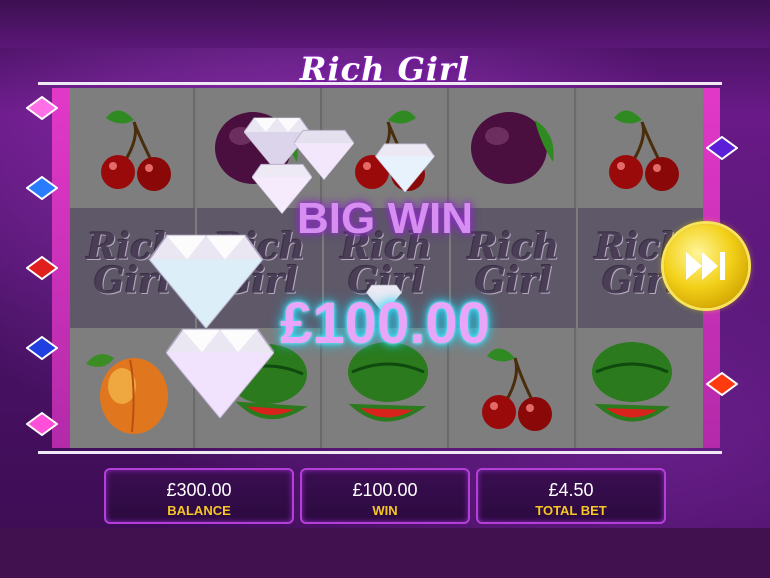 The width and height of the screenshot is (770, 578). Describe the element at coordinates (722, 148) in the screenshot. I see `payline-marker-purple-icon` at that location.